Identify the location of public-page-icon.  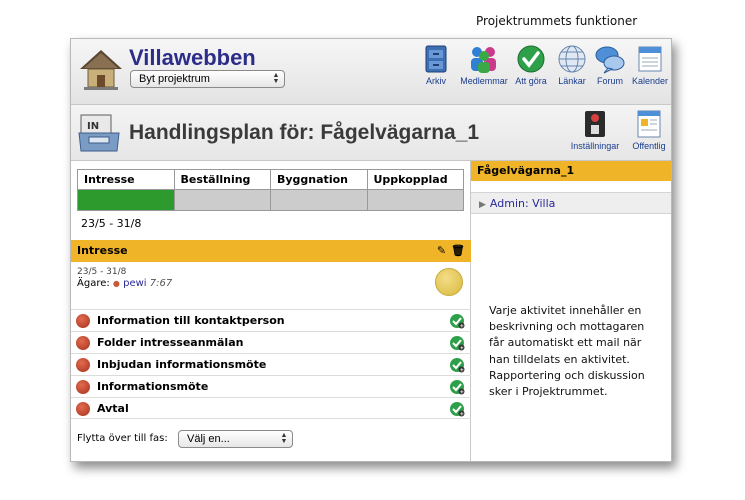
(649, 124).